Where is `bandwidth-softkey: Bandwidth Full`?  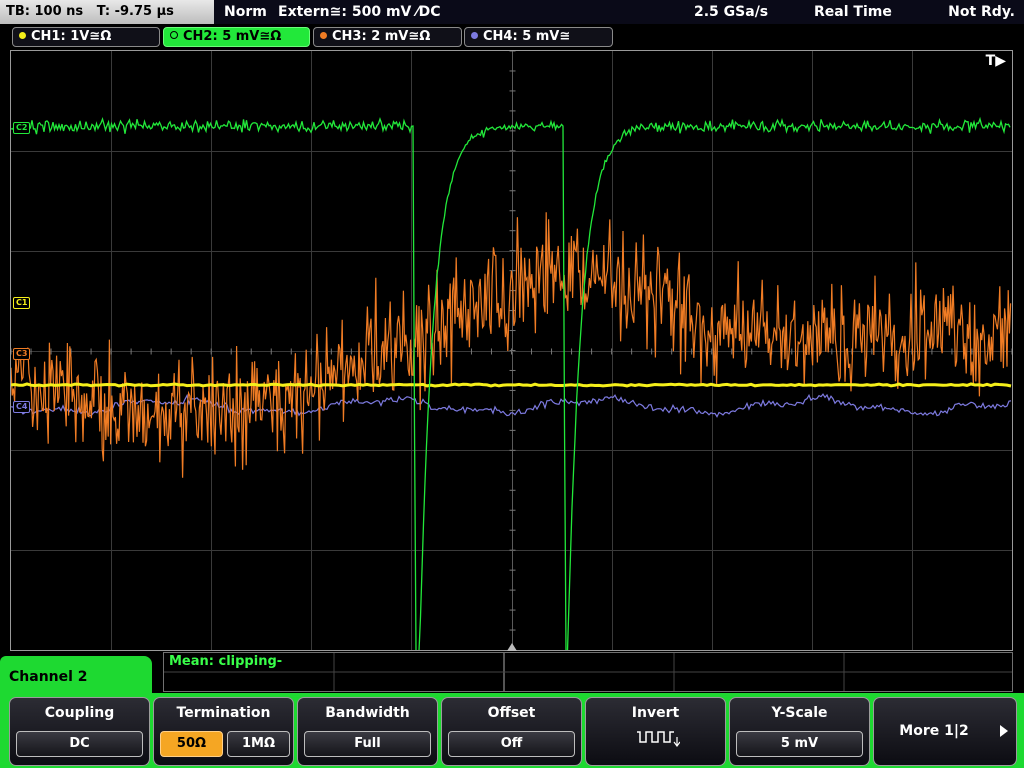 bandwidth-softkey: Bandwidth Full is located at coordinates (367, 731).